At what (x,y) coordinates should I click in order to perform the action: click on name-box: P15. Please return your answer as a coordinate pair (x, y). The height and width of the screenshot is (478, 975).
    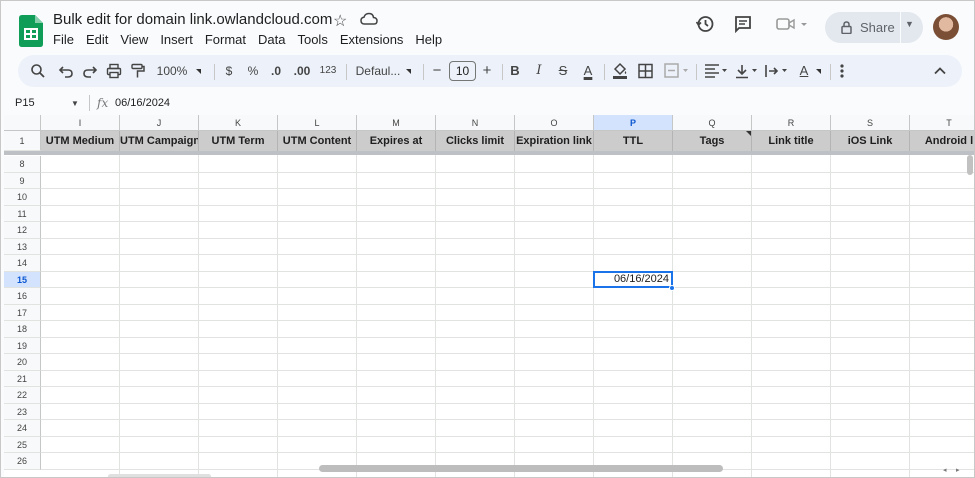
    Looking at the image, I should click on (25, 103).